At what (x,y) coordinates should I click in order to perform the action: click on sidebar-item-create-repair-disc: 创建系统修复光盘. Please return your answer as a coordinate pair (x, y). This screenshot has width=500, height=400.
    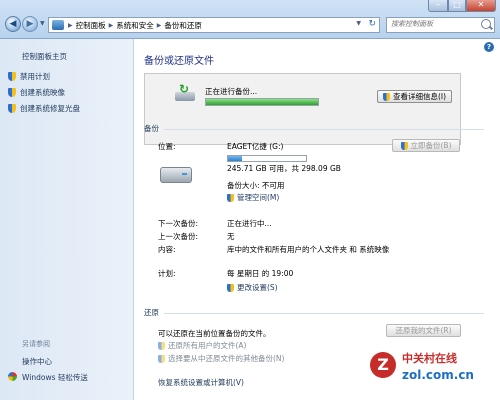
    Looking at the image, I should click on (44, 108).